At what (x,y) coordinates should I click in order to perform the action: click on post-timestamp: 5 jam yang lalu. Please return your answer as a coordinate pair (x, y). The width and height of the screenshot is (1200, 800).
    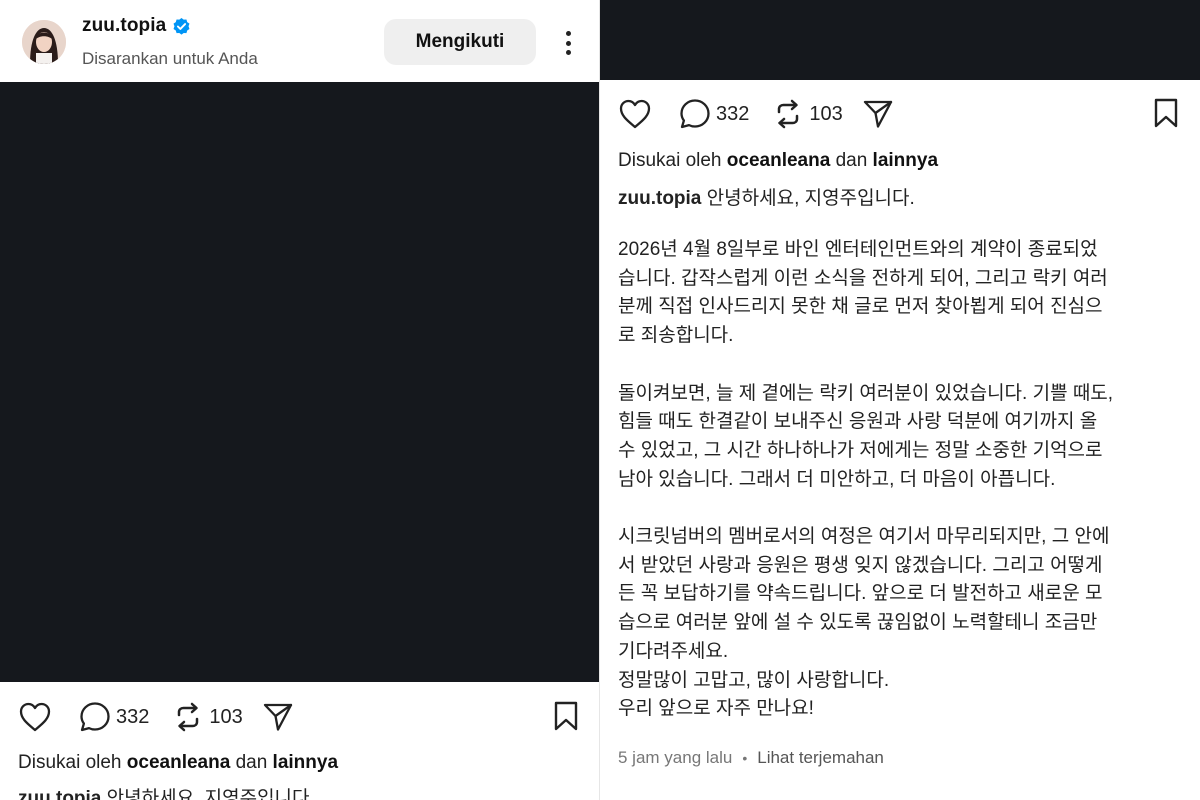
    Looking at the image, I should click on (675, 757).